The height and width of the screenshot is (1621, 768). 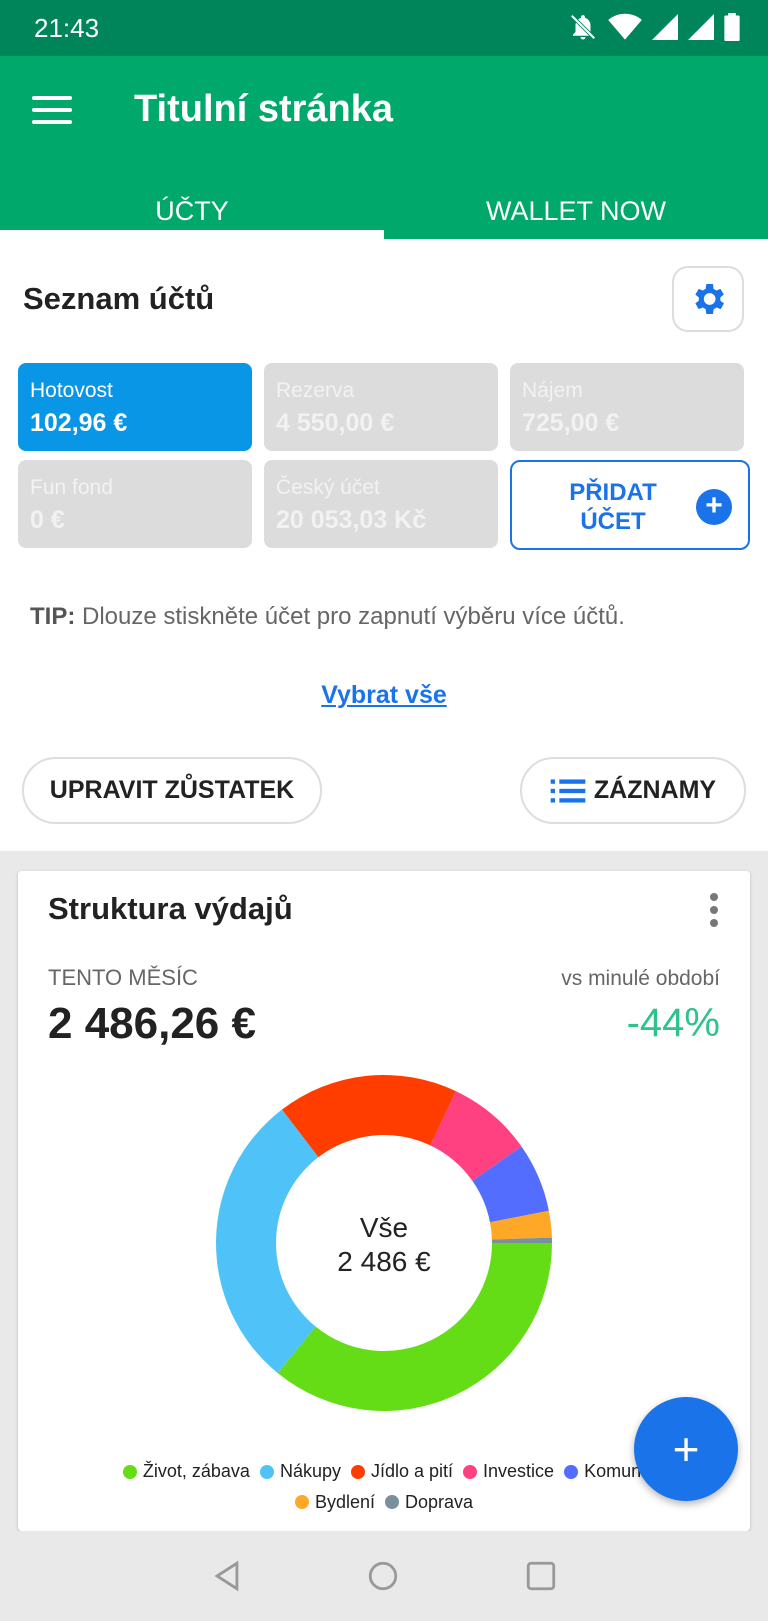 What do you see at coordinates (583, 27) in the screenshot?
I see `notifications-off-icon` at bounding box center [583, 27].